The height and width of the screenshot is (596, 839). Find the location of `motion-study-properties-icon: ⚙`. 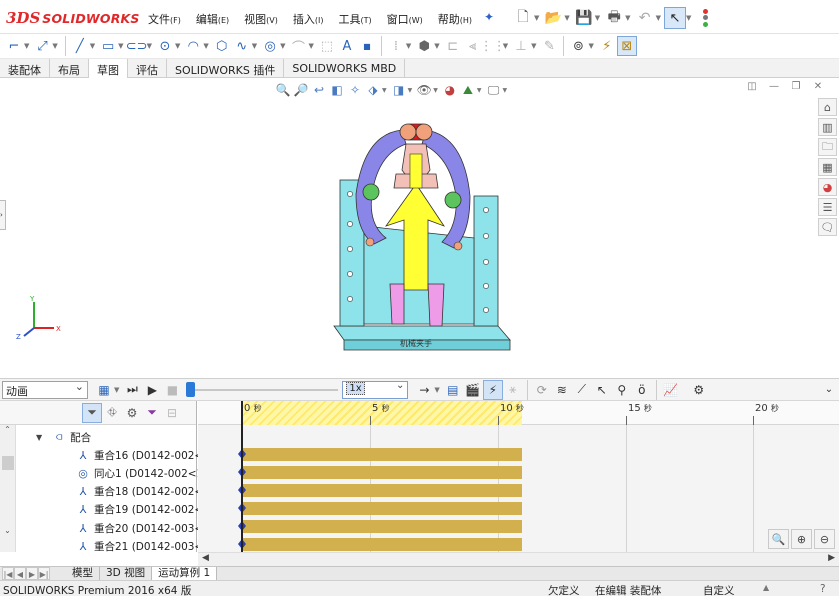

motion-study-properties-icon: ⚙ is located at coordinates (699, 390).